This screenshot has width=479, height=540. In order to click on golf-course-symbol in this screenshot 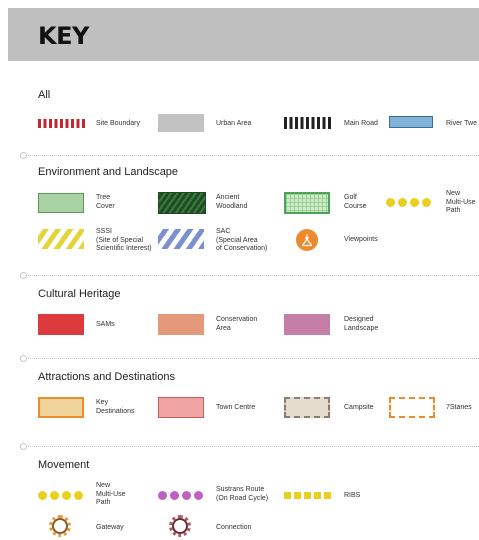, I will do `click(307, 203)`.